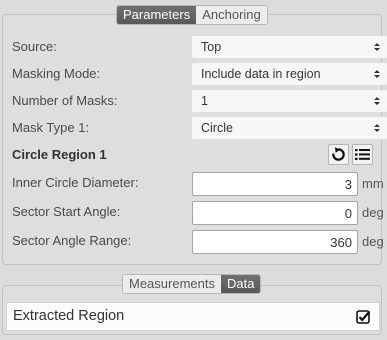 This screenshot has width=387, height=340. What do you see at coordinates (373, 212) in the screenshot?
I see `sector-start-unit: deg` at bounding box center [373, 212].